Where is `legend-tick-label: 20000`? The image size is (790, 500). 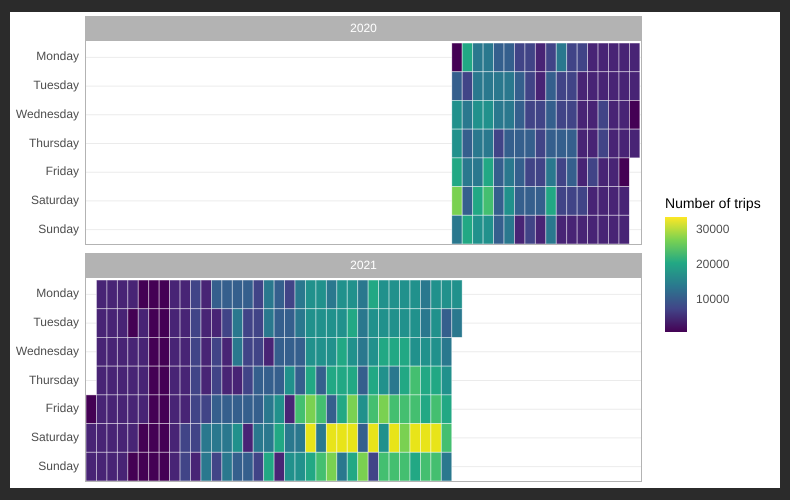 legend-tick-label: 20000 is located at coordinates (713, 264).